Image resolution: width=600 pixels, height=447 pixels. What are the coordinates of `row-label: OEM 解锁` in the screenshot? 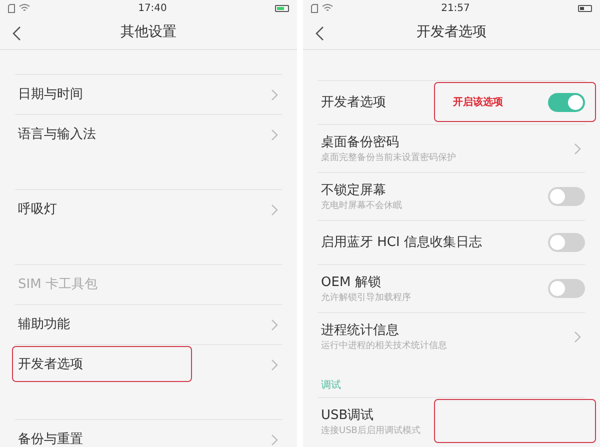 It's located at (351, 283).